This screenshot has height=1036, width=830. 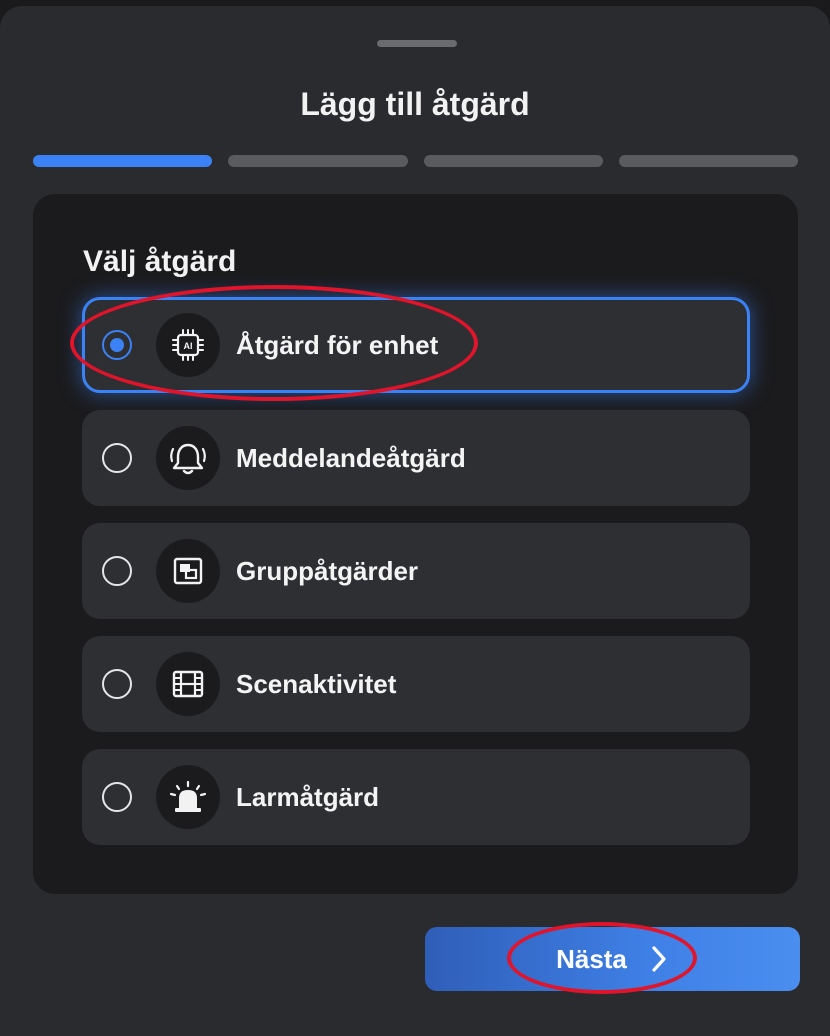 What do you see at coordinates (415, 161) in the screenshot?
I see `step-progress` at bounding box center [415, 161].